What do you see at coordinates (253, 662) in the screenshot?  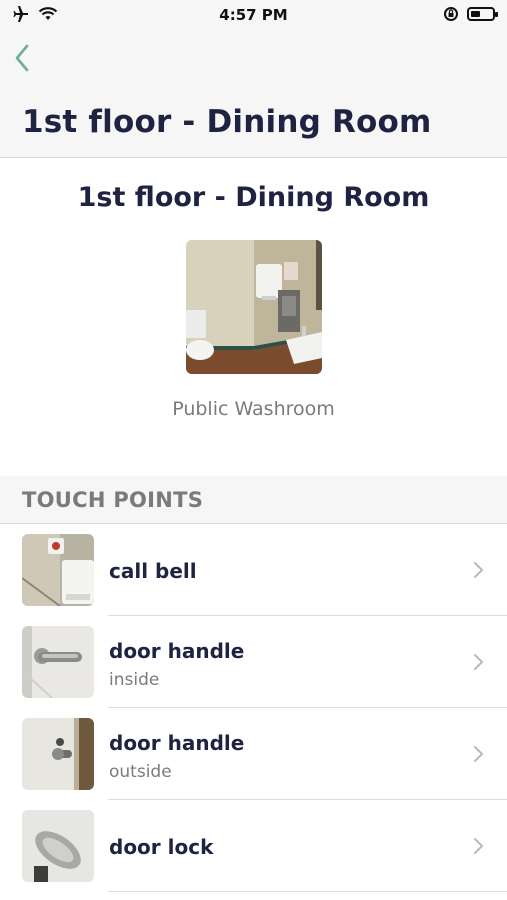 I see `list-item: door handle inside` at bounding box center [253, 662].